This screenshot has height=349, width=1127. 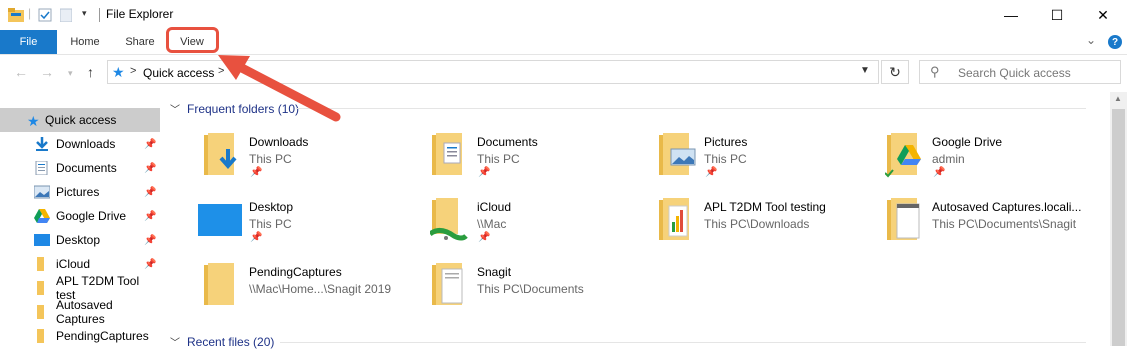 I want to click on forward-arrow-icon: →, so click(x=47, y=72).